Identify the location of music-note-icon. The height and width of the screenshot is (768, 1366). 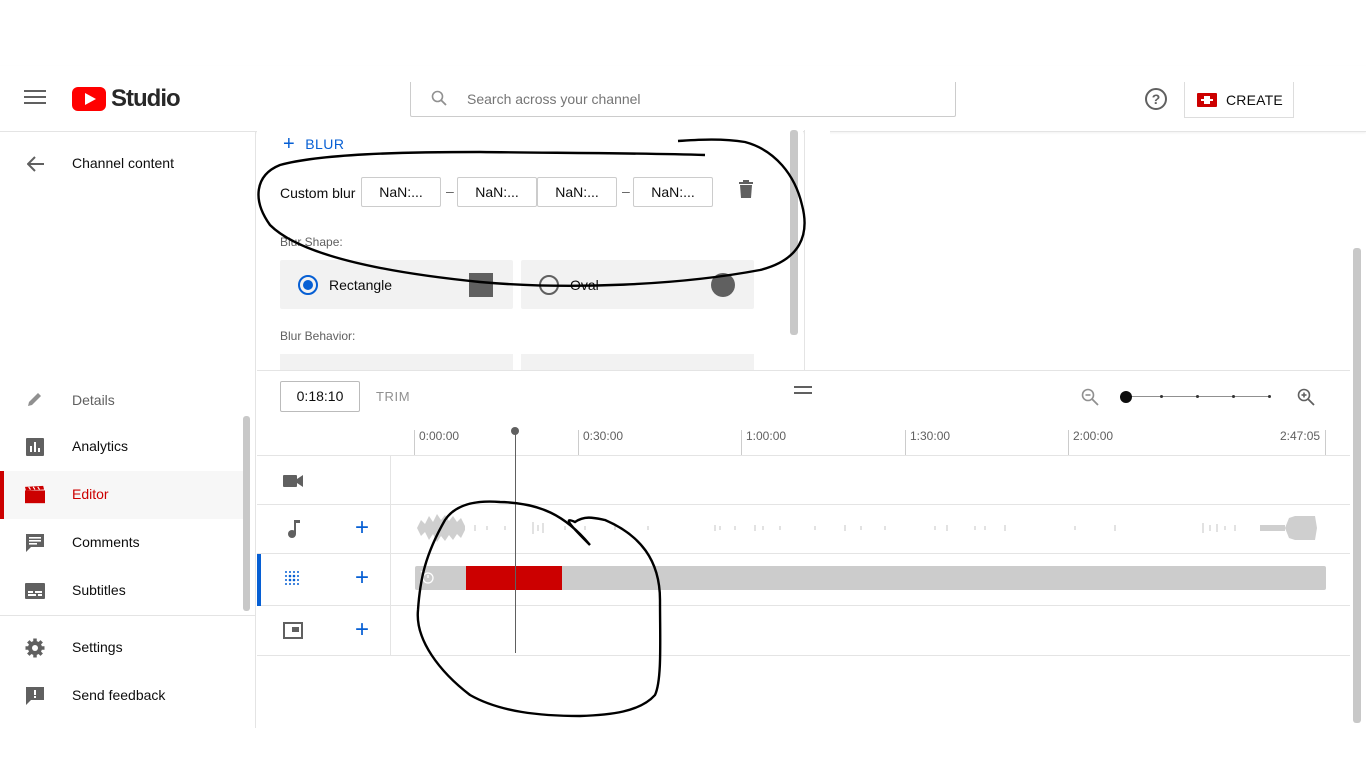
(294, 529).